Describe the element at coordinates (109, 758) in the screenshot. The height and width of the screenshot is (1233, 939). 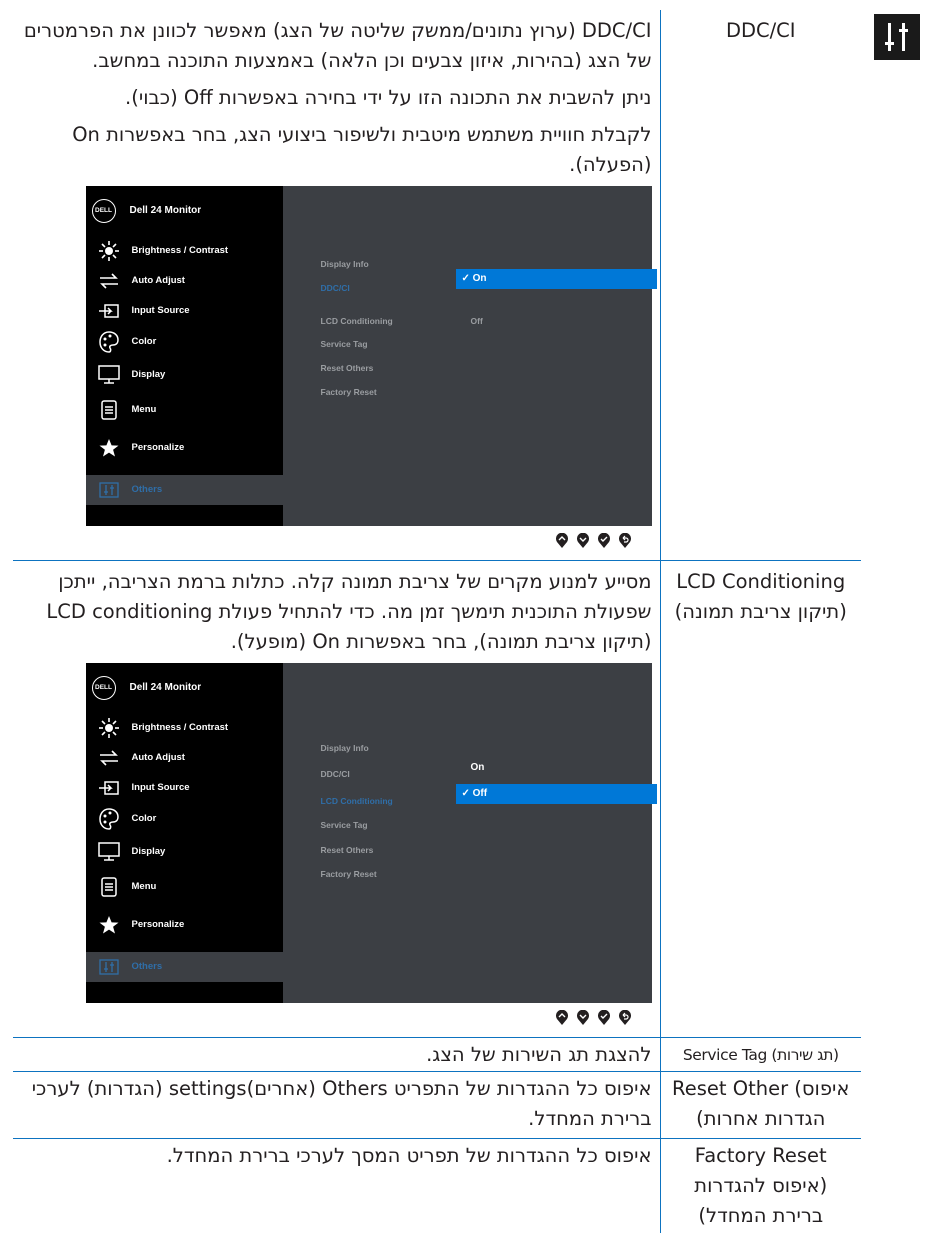
I see `auto-adjust-icon` at that location.